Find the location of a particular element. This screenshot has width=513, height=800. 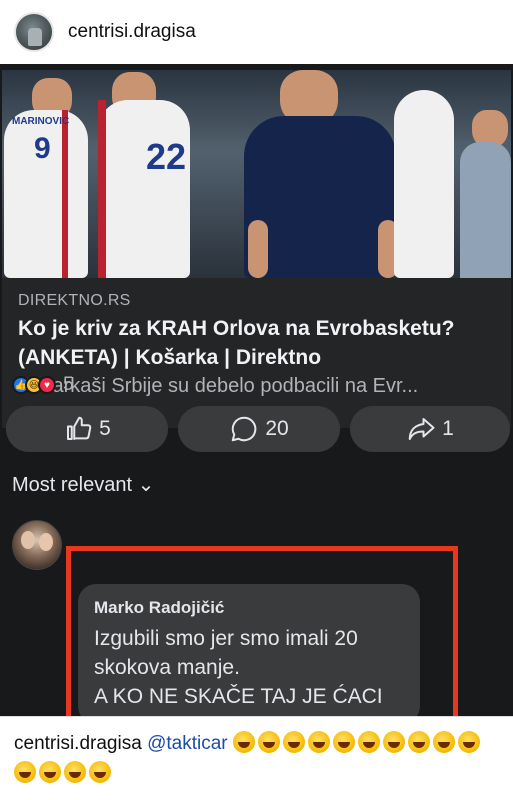

reaction-summary: 👍 😆 ♥ 5 is located at coordinates (43, 385).